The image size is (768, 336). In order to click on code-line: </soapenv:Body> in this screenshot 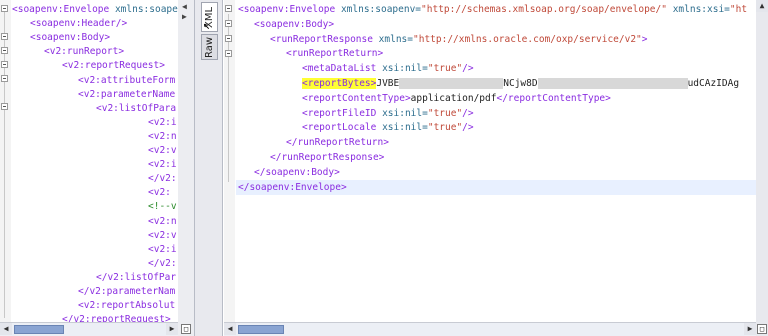, I will do `click(297, 172)`.